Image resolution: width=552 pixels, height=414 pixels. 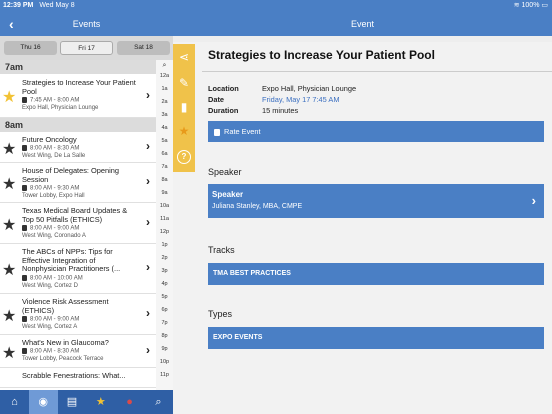 What do you see at coordinates (164, 141) in the screenshot?
I see `index-item: 5a` at bounding box center [164, 141].